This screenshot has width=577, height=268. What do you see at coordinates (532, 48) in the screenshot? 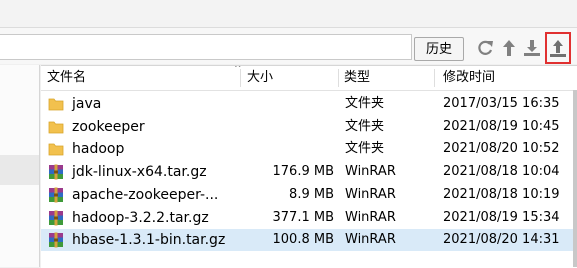
I see `download-icon` at bounding box center [532, 48].